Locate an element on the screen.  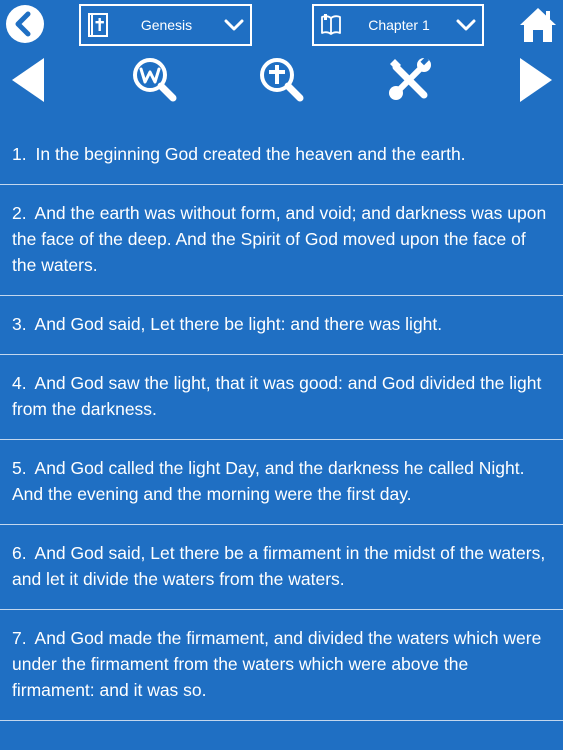
chapter-selector: Chapter 1 is located at coordinates (398, 25).